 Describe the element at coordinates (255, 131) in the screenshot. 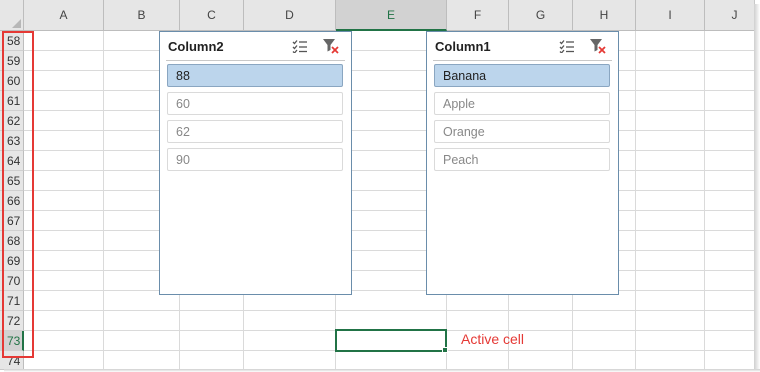

I see `slicer-item: 62` at that location.